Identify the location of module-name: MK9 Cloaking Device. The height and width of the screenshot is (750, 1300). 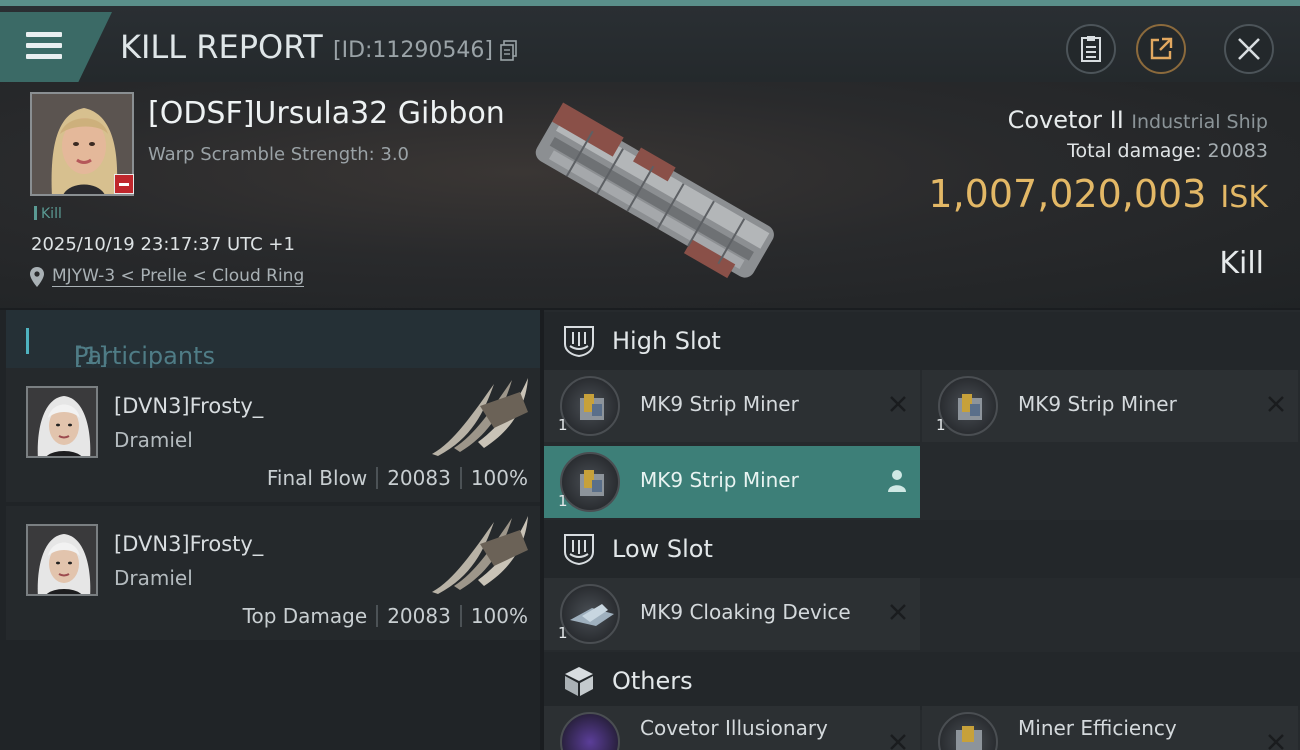
(745, 612).